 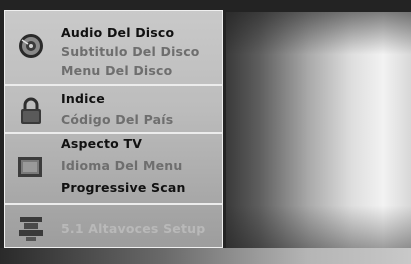 I want to click on menu-item-audio-del-disco: Audio Del Disco, so click(x=117, y=32).